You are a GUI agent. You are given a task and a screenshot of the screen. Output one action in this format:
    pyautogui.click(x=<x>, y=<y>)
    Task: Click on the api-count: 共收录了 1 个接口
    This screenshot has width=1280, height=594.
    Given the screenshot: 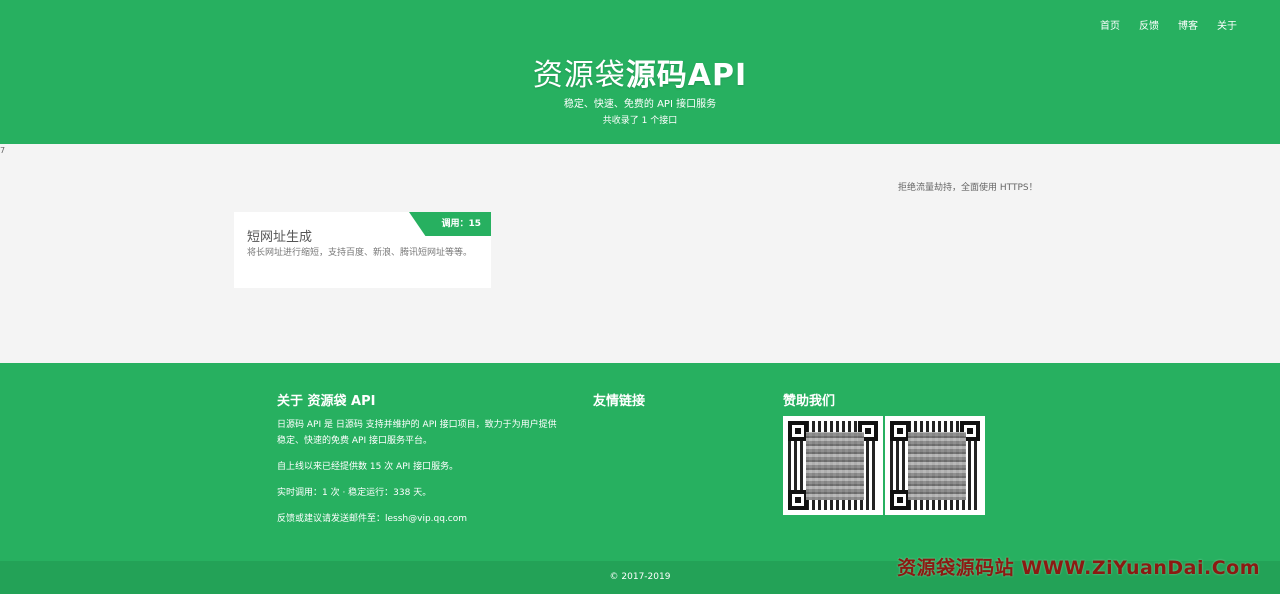 What is the action you would take?
    pyautogui.click(x=640, y=121)
    